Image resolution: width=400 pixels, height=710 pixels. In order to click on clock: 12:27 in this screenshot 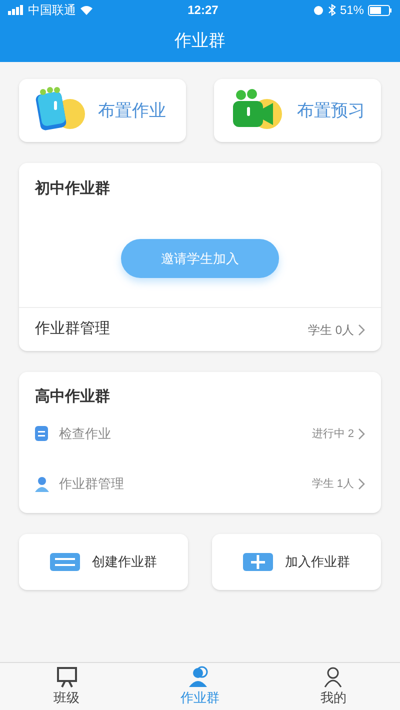, I will do `click(203, 10)`.